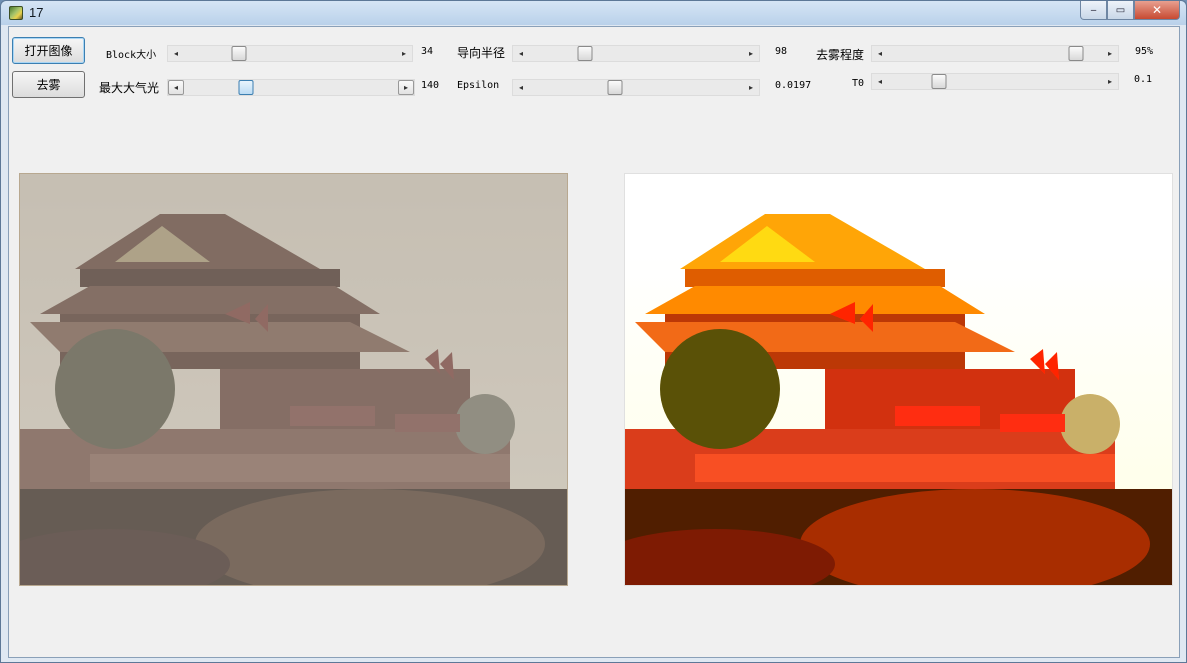 Image resolution: width=1187 pixels, height=663 pixels. Describe the element at coordinates (427, 51) in the screenshot. I see `block-size-value: 34` at that location.